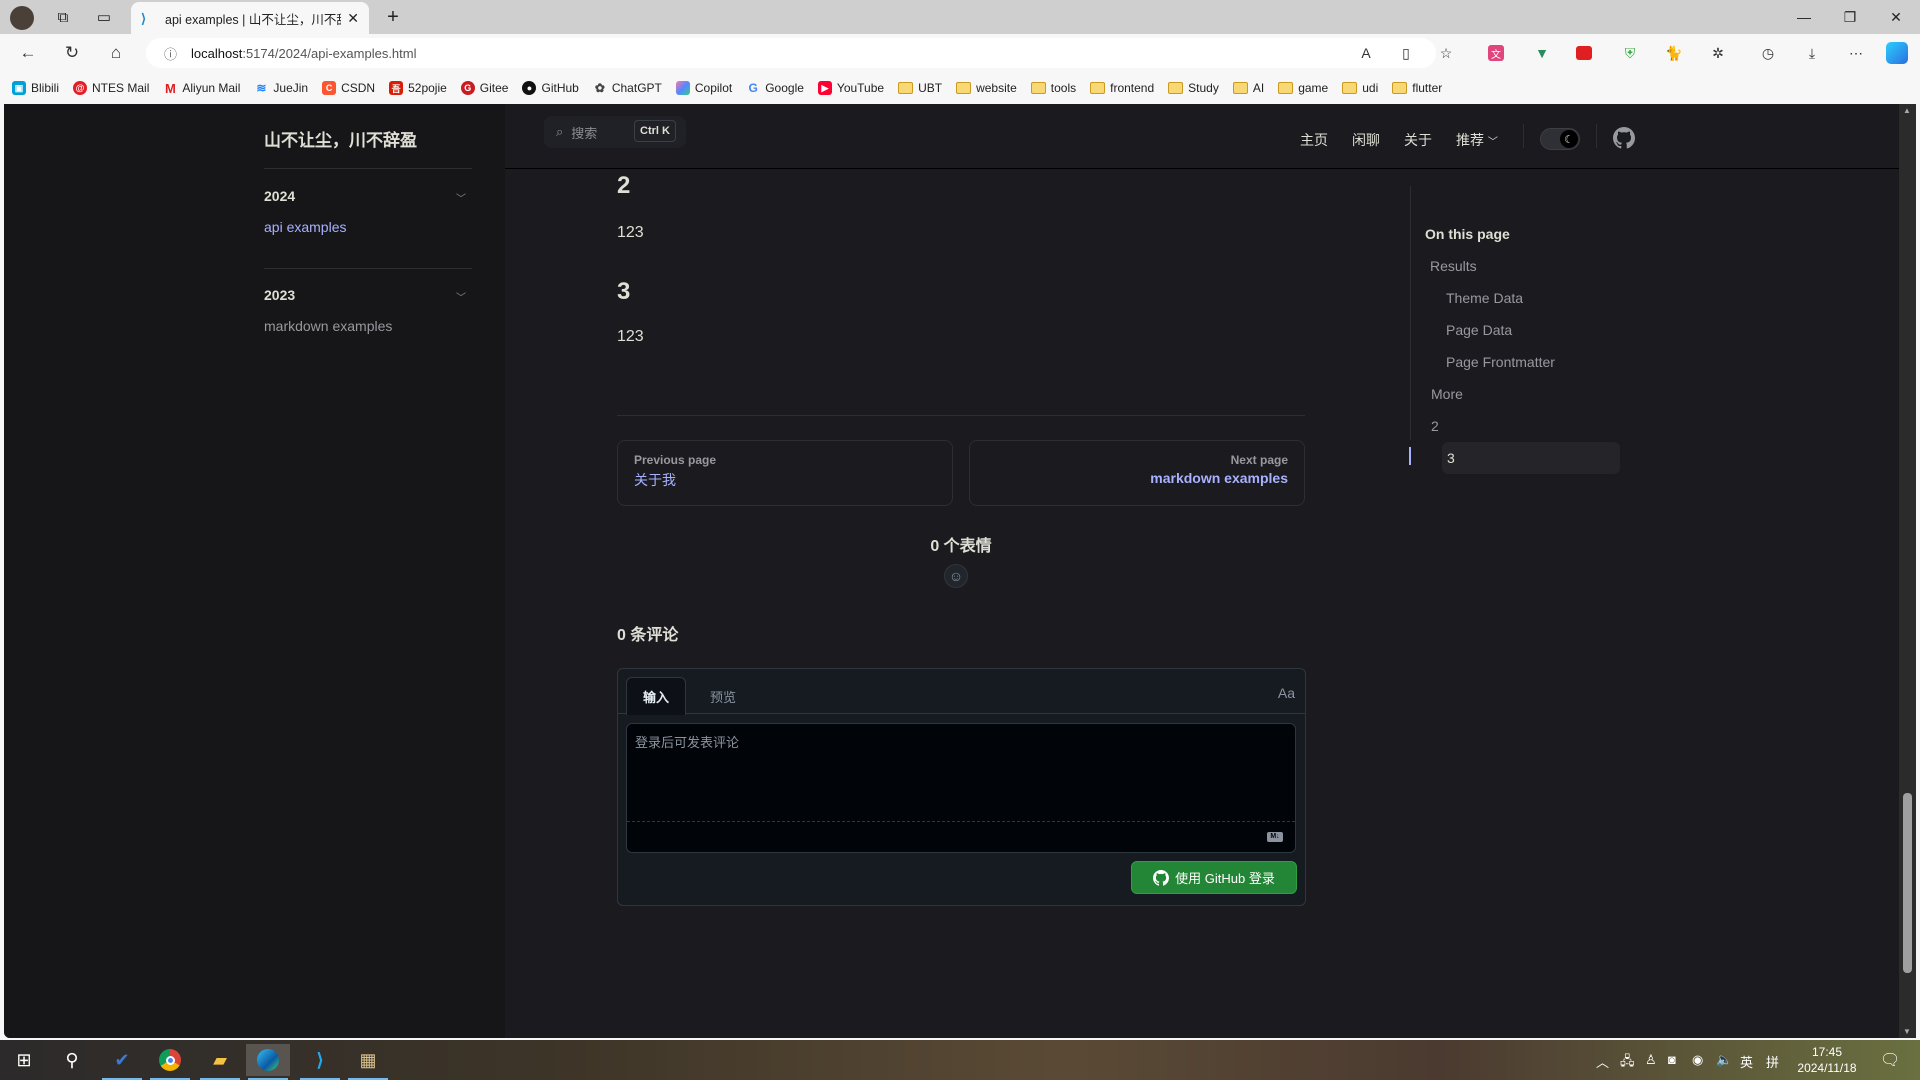 This screenshot has height=1080, width=1920. I want to click on url-bar: ⓘ localhost:5174/2024/api-examples.html, so click(791, 53).